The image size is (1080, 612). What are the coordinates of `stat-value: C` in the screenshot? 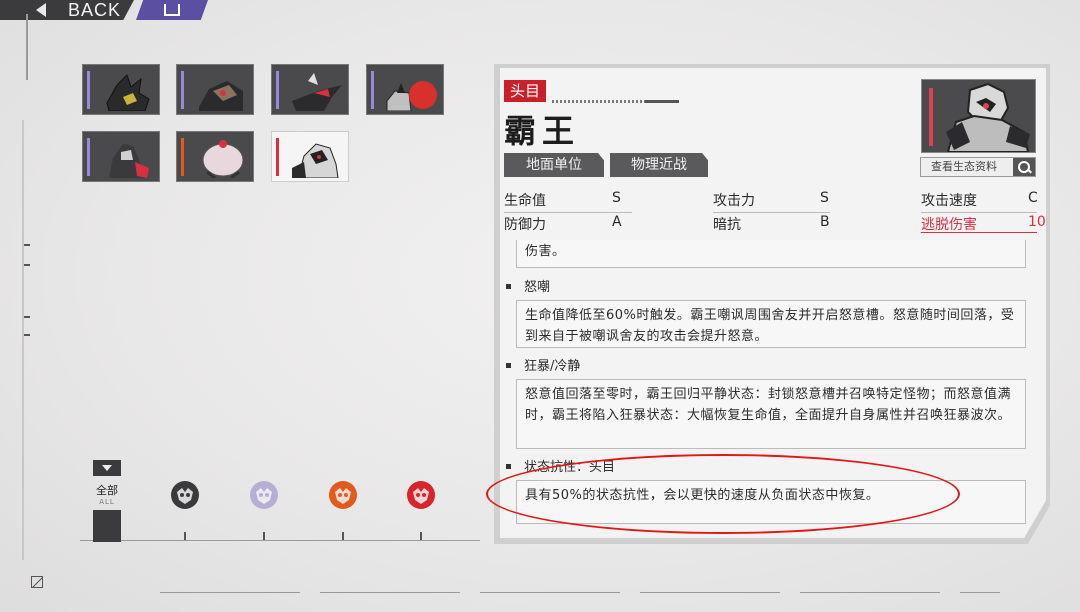 It's located at (1033, 198).